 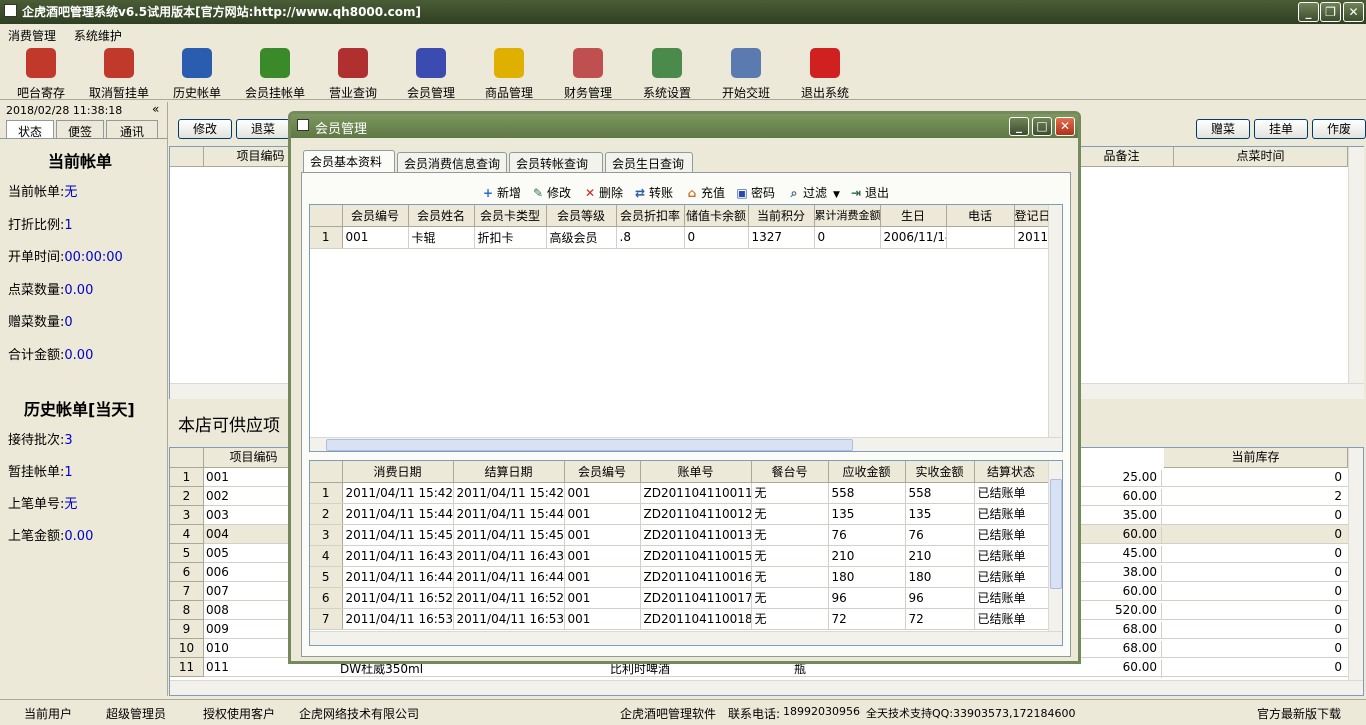 I want to click on toolbar-label: 吧台寄存, so click(x=40, y=93).